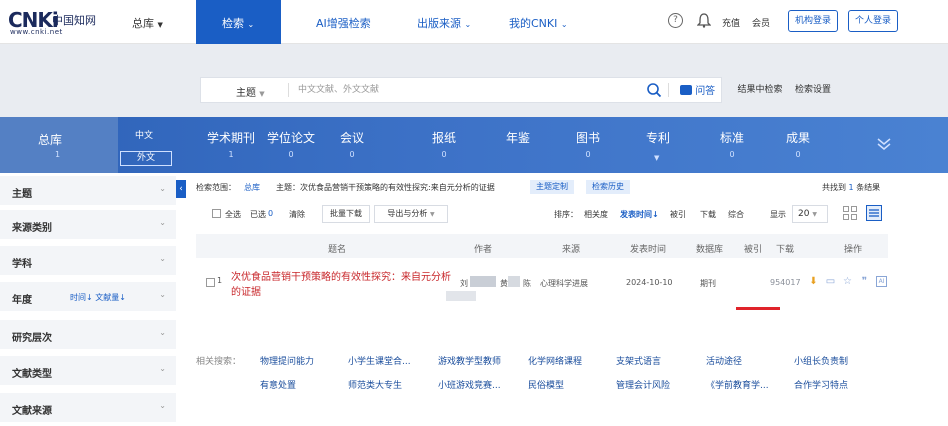 This screenshot has width=948, height=426. Describe the element at coordinates (246, 93) in the screenshot. I see `search-field-label: 主题` at that location.